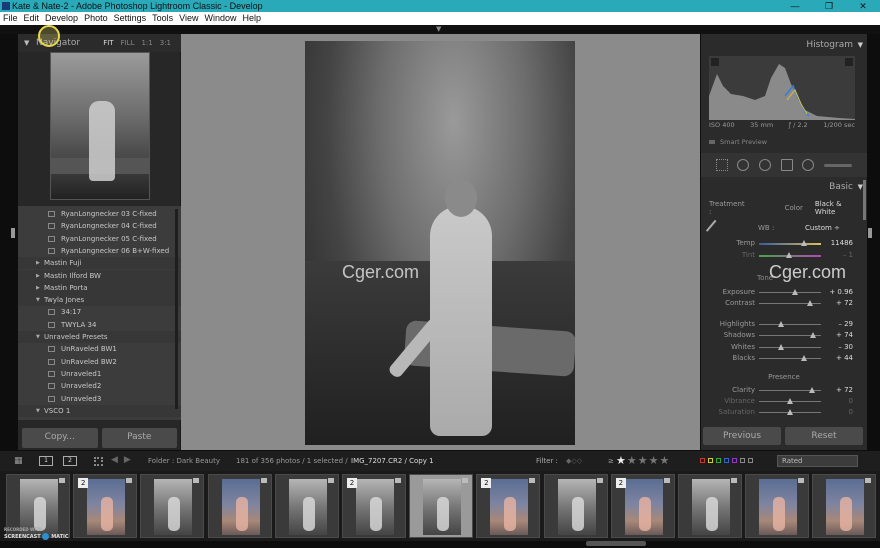  Describe the element at coordinates (146, 43) in the screenshot. I see `zoom-1-1: 1:1` at that location.